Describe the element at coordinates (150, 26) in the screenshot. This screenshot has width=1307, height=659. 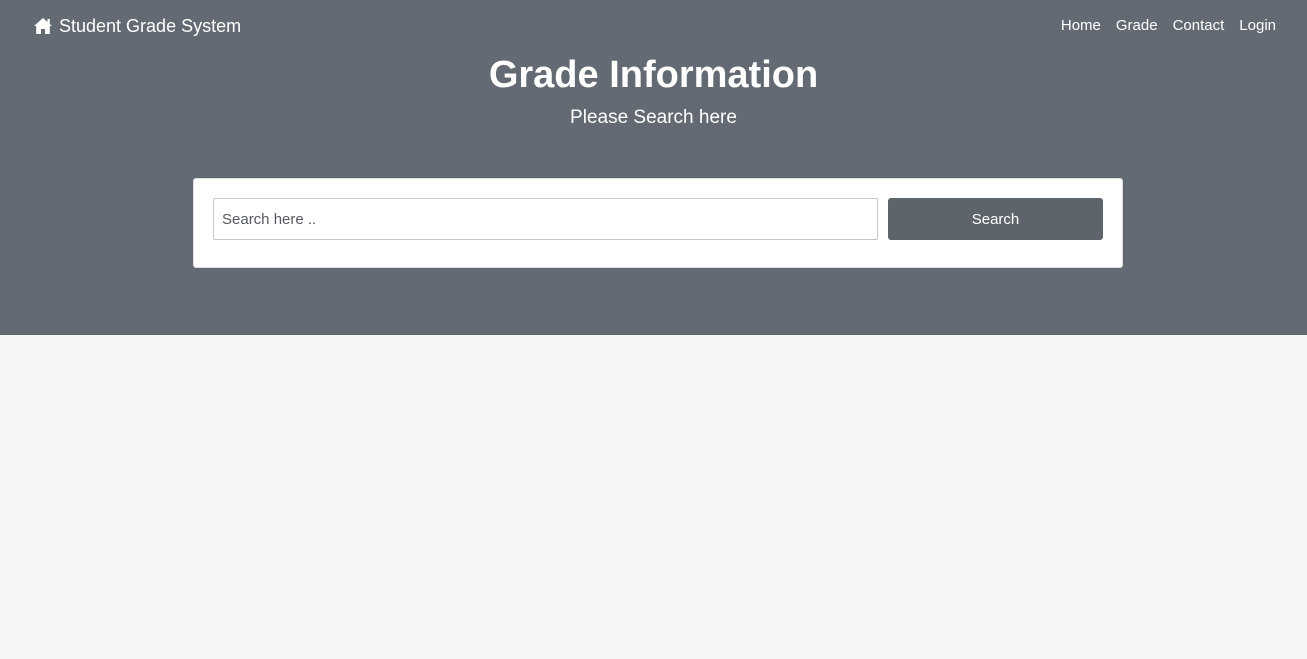
I see `brand-label: Student Grade System` at that location.